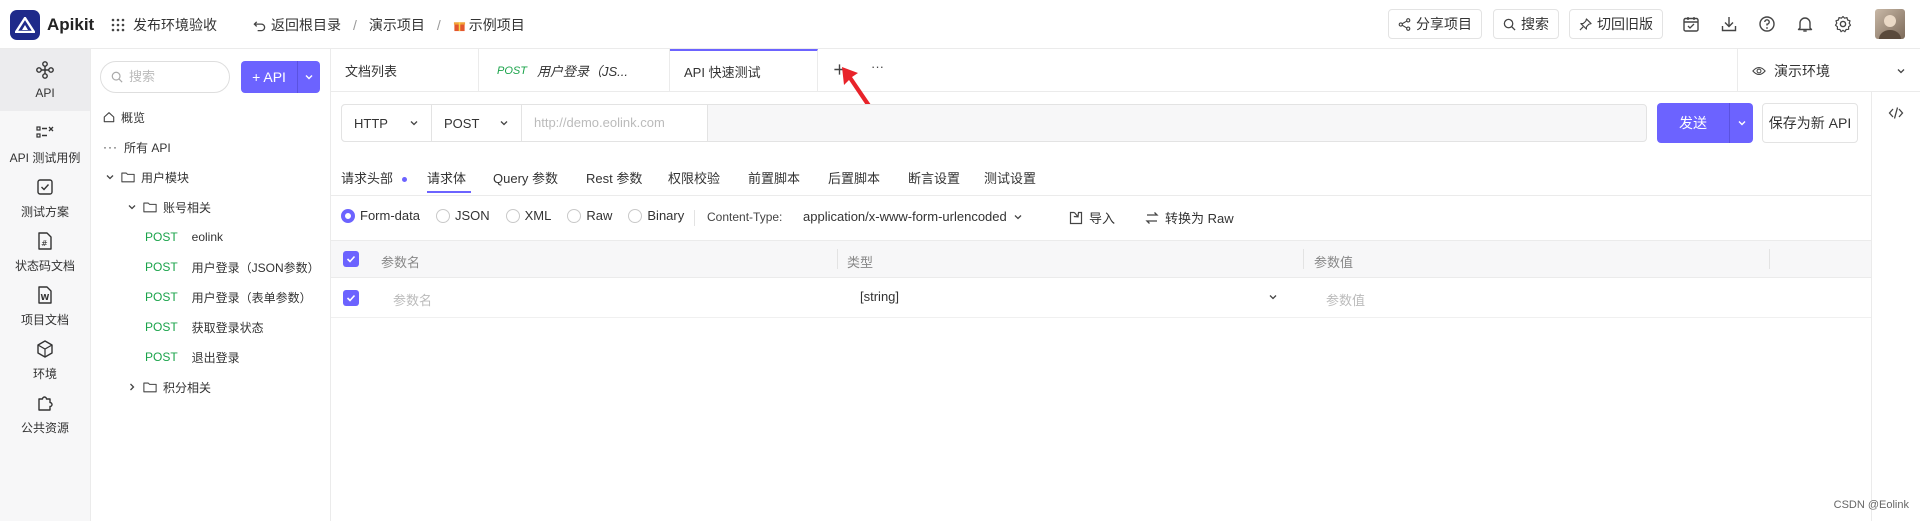  What do you see at coordinates (1010, 177) in the screenshot?
I see `subtab-test-settings: 测试设置` at bounding box center [1010, 177].